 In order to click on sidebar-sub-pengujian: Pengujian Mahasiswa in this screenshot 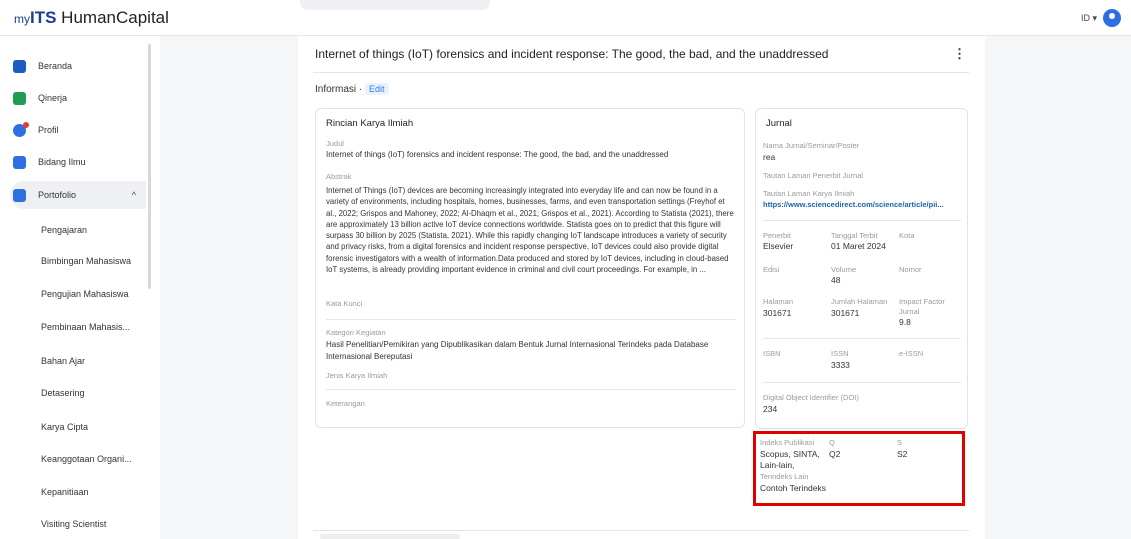, I will do `click(85, 294)`.